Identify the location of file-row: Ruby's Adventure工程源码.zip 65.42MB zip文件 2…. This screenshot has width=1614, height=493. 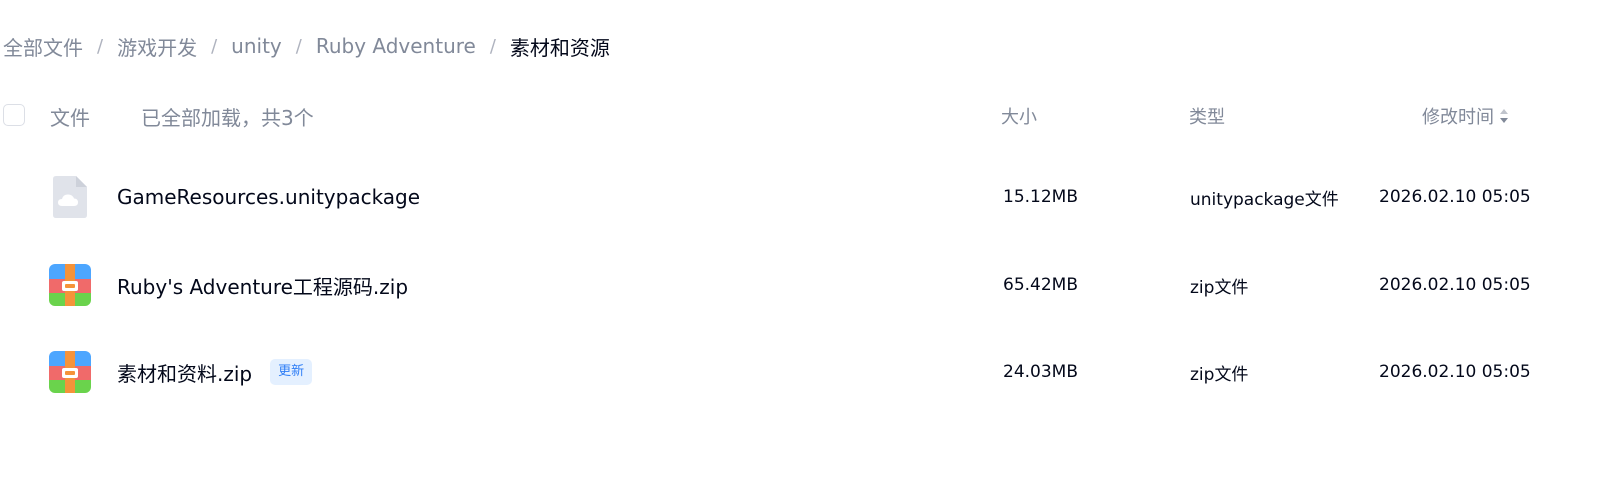
(807, 285).